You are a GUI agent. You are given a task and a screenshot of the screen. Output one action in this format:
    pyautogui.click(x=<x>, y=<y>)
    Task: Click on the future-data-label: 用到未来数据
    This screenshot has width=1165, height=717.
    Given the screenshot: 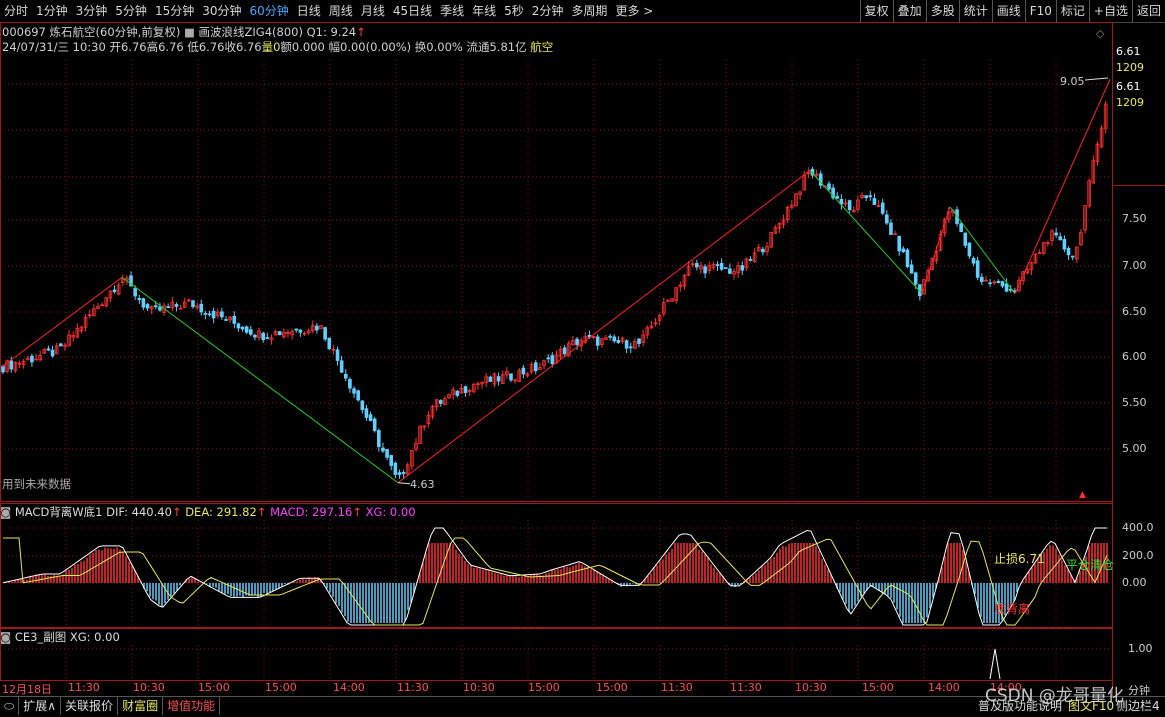 What is the action you would take?
    pyautogui.click(x=36, y=484)
    